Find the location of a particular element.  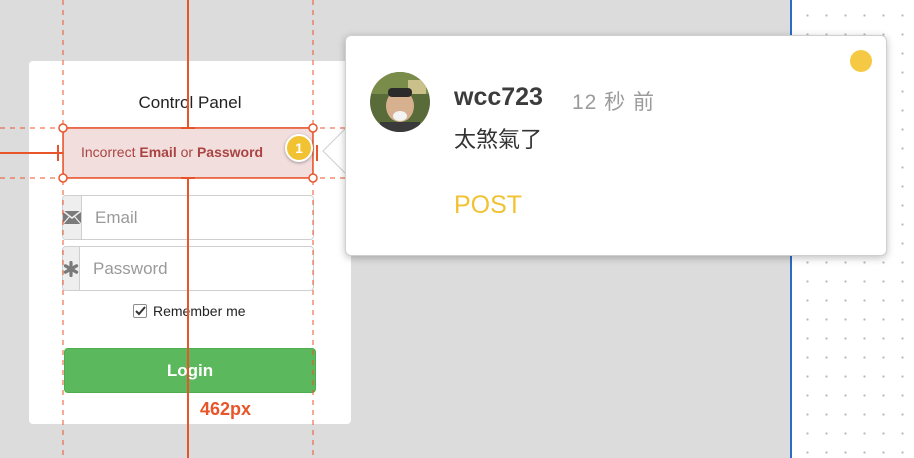

user-avatar is located at coordinates (400, 102).